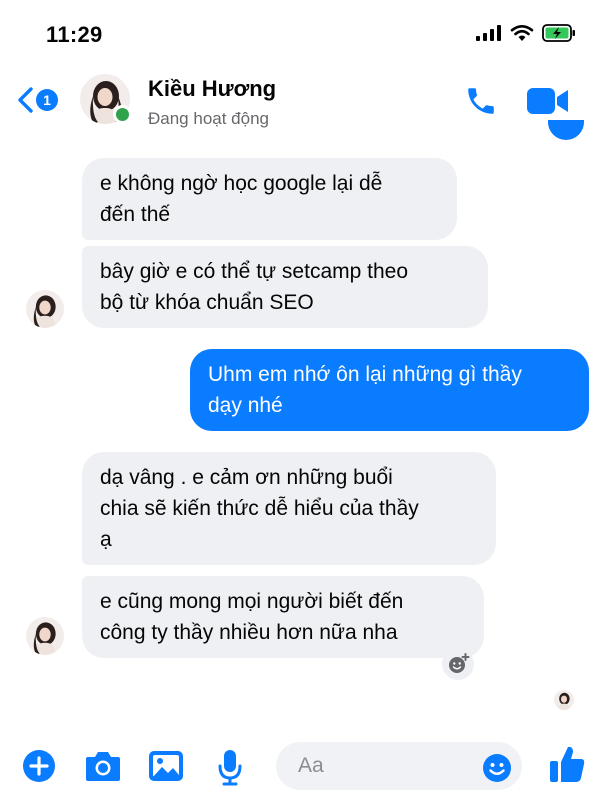 This screenshot has height=800, width=598. What do you see at coordinates (122, 114) in the screenshot?
I see `online-indicator` at bounding box center [122, 114].